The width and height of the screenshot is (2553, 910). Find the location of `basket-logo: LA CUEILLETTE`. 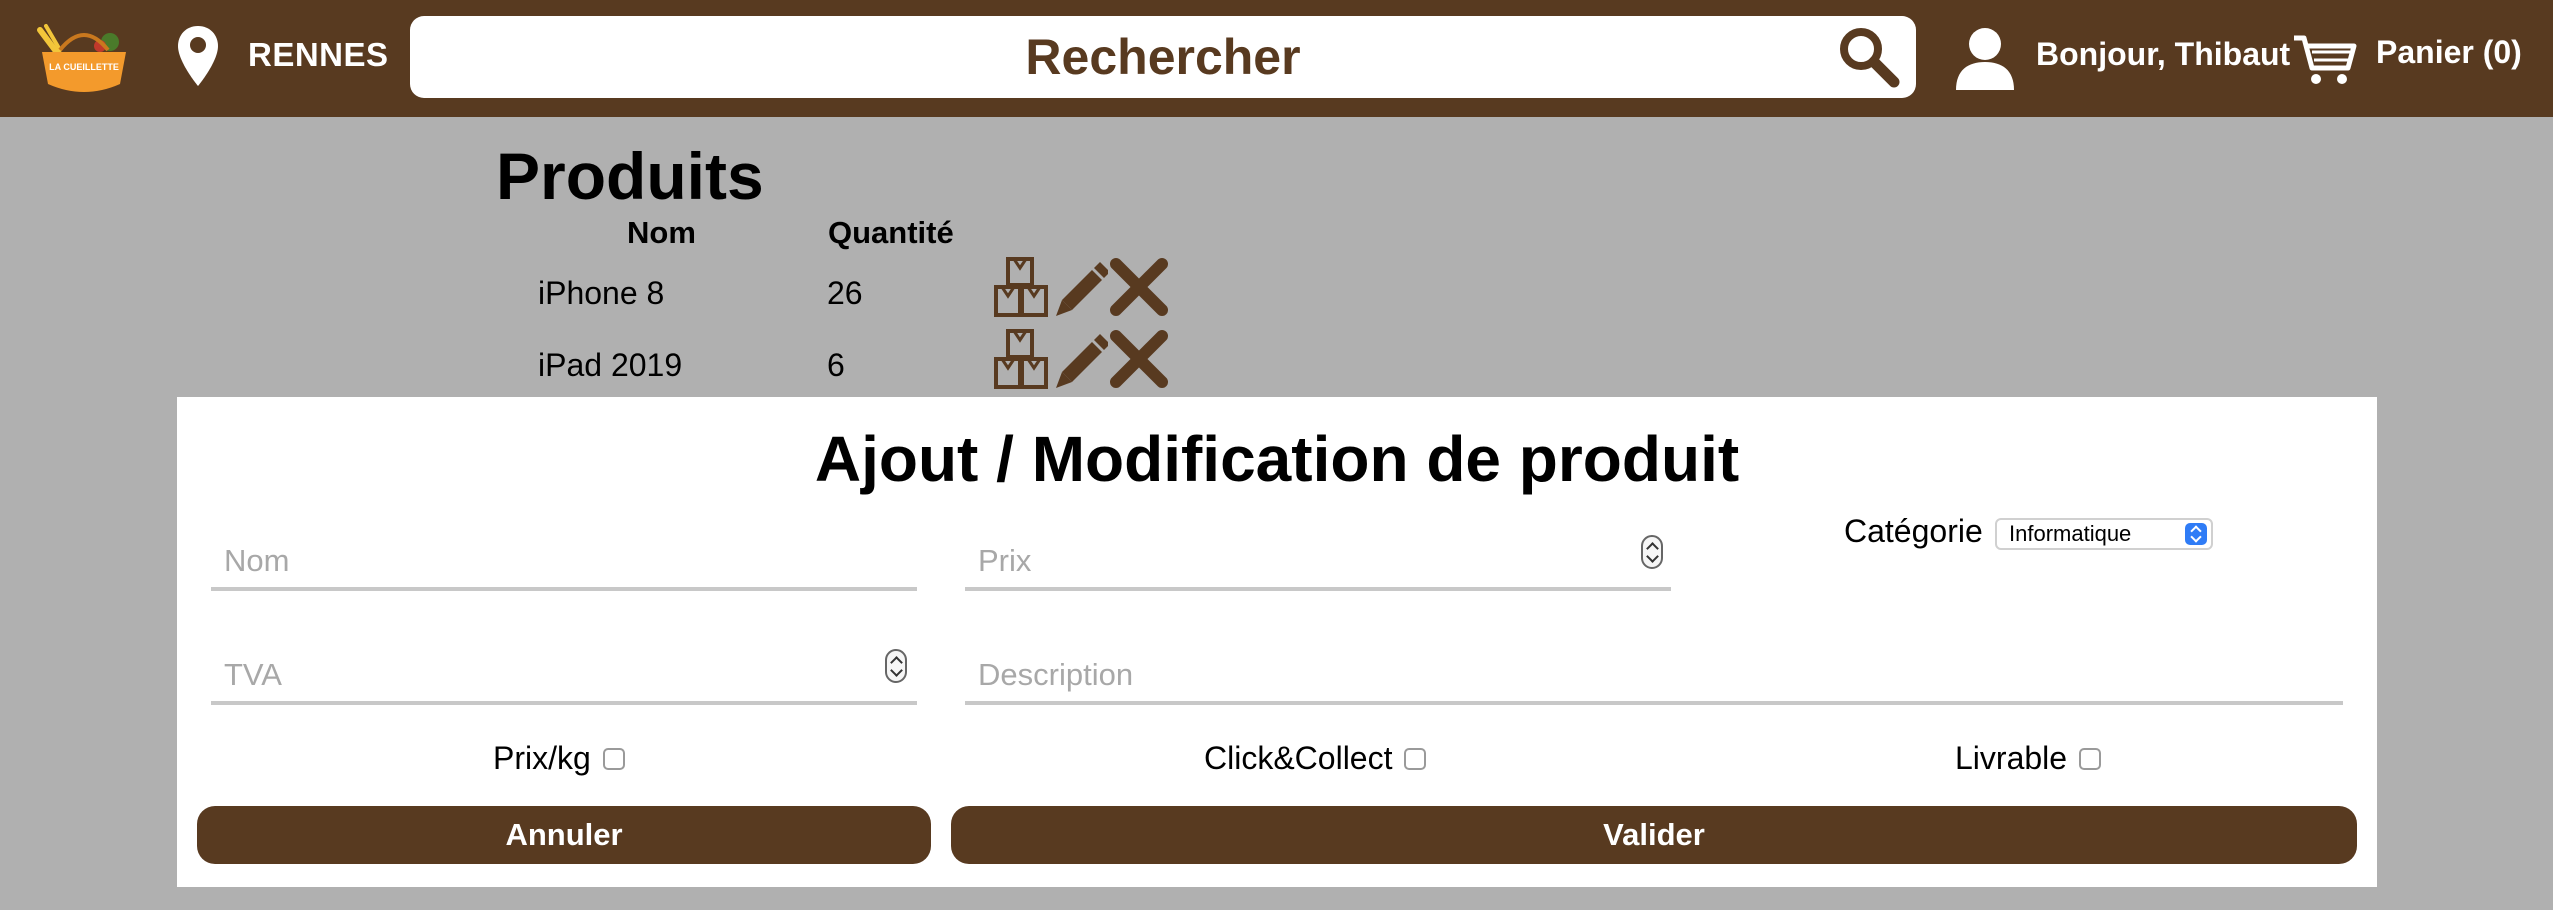

basket-logo: LA CUEILLETTE is located at coordinates (84, 58).